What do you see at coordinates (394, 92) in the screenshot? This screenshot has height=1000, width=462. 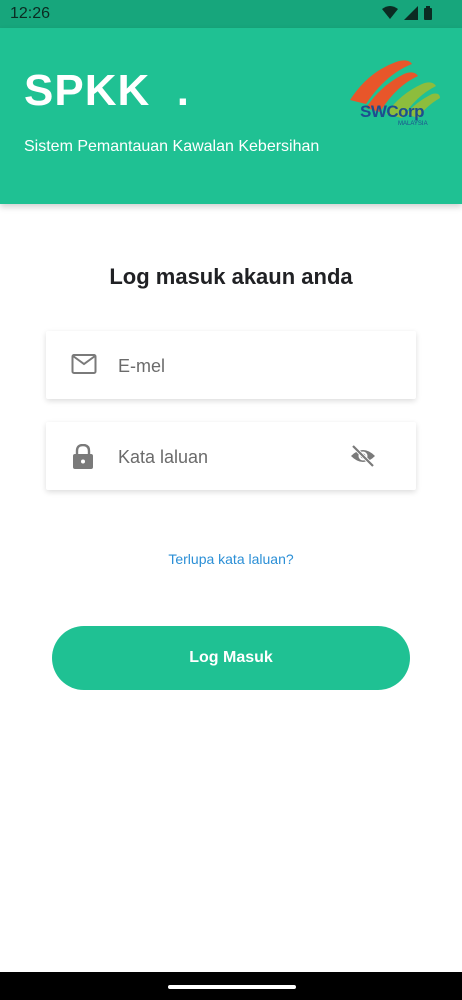 I see `swcorp-logo: SWCorp MALAYSIA` at bounding box center [394, 92].